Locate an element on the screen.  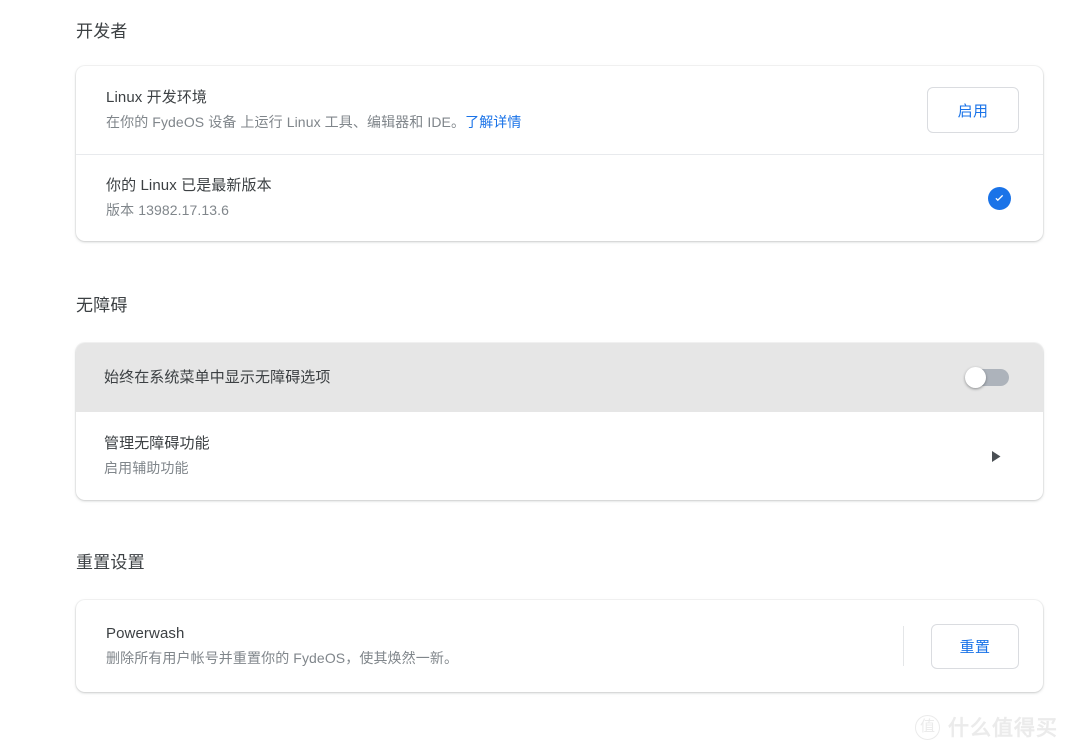
row-text-group: 始终在系统菜单中显示无障碍选项 is located at coordinates (534, 378).